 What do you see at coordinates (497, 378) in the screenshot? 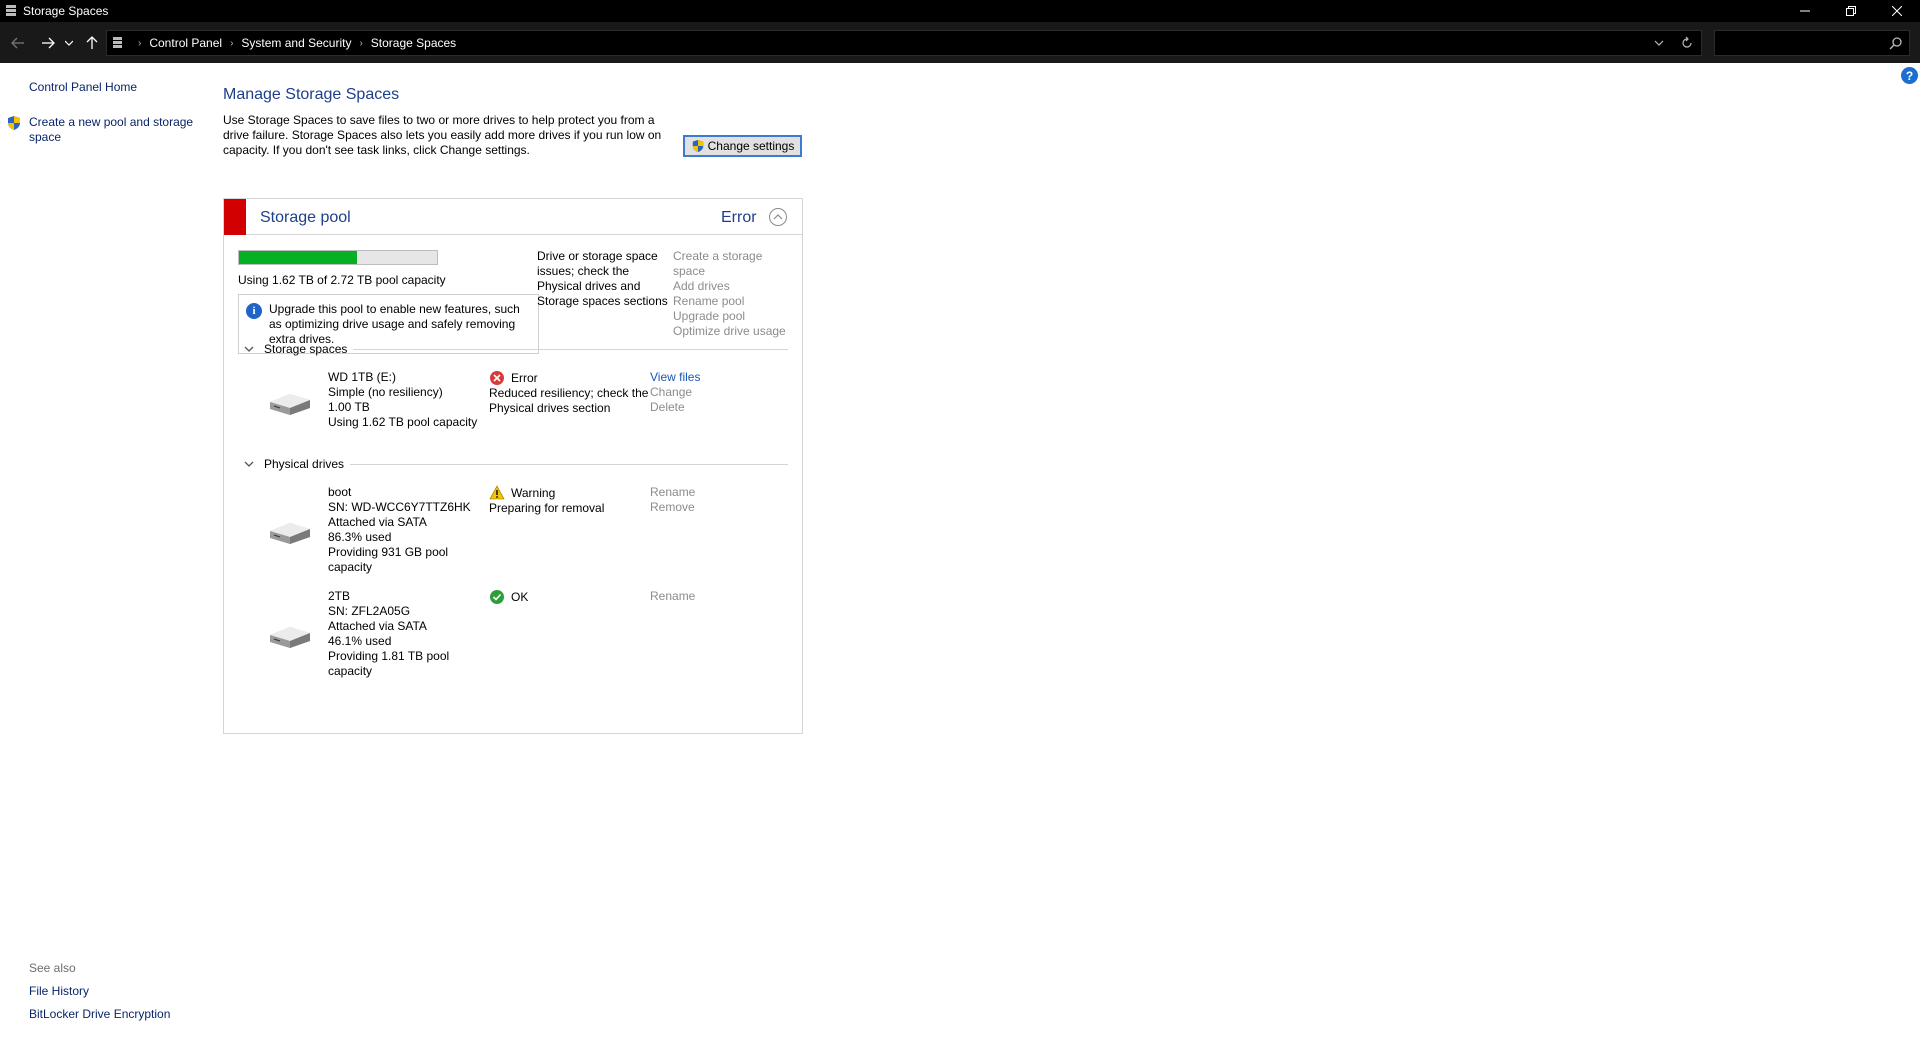
I see `error-icon` at bounding box center [497, 378].